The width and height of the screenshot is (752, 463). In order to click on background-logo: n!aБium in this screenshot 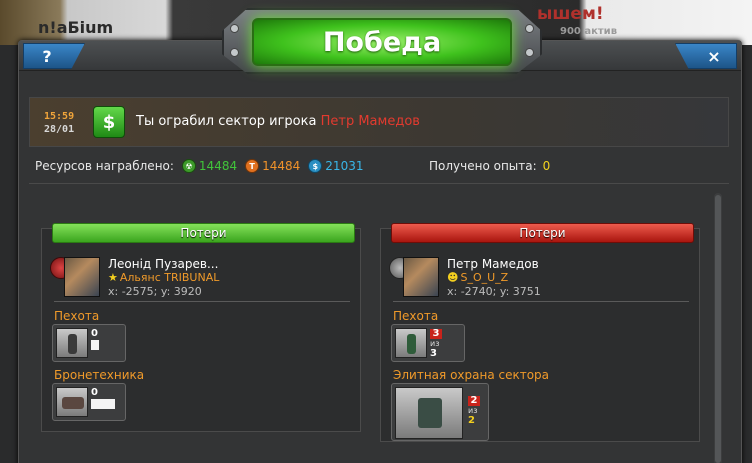, I will do `click(76, 27)`.